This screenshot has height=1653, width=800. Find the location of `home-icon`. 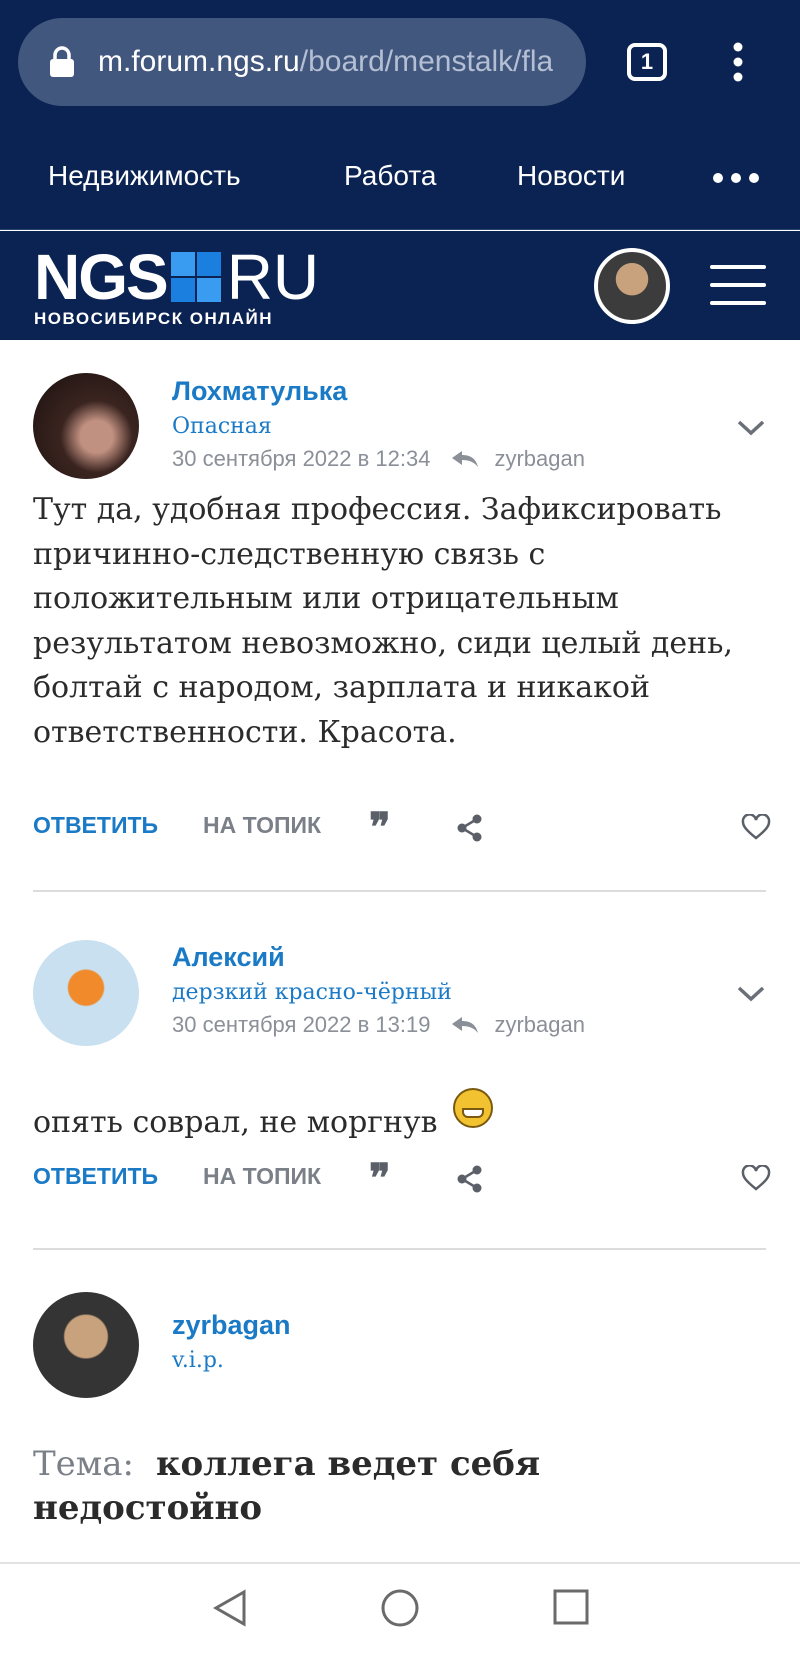

home-icon is located at coordinates (400, 1608).